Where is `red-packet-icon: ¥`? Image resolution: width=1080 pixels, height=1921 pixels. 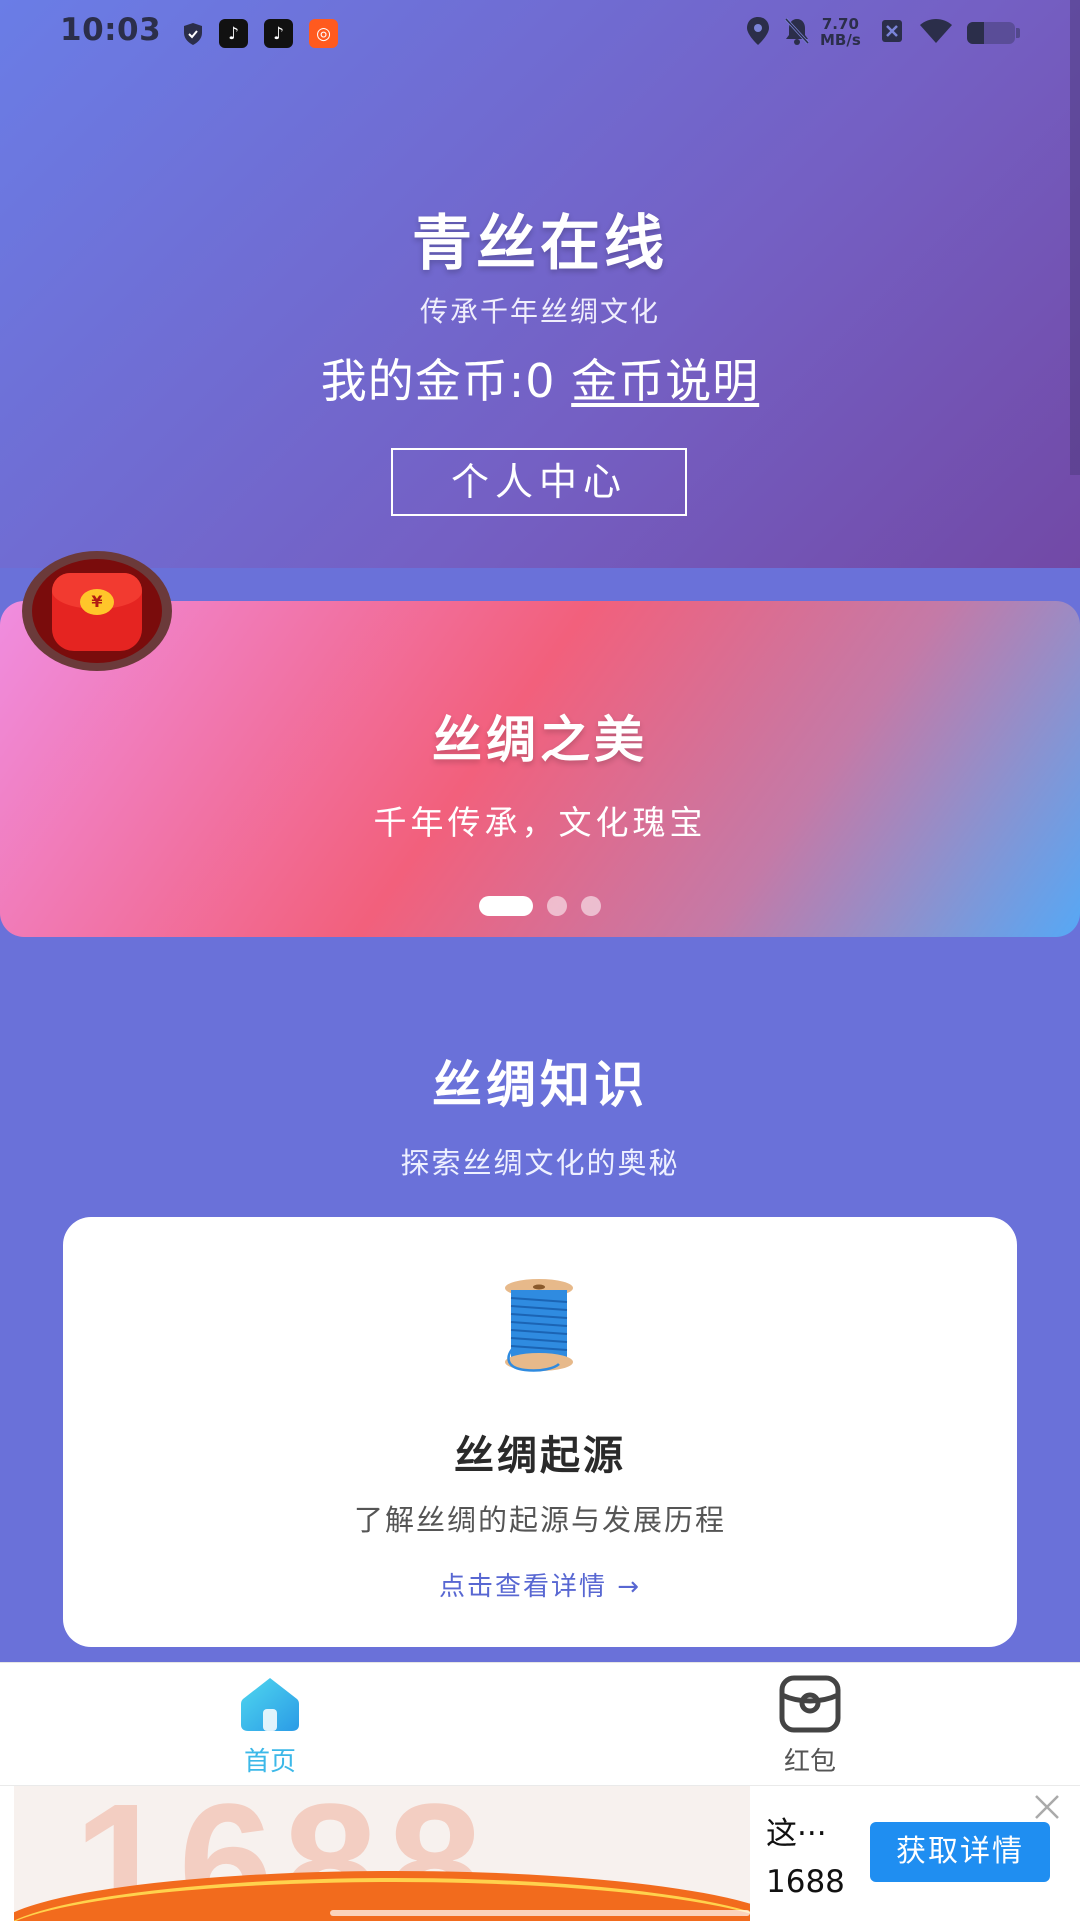
red-packet-icon: ¥ is located at coordinates (97, 611).